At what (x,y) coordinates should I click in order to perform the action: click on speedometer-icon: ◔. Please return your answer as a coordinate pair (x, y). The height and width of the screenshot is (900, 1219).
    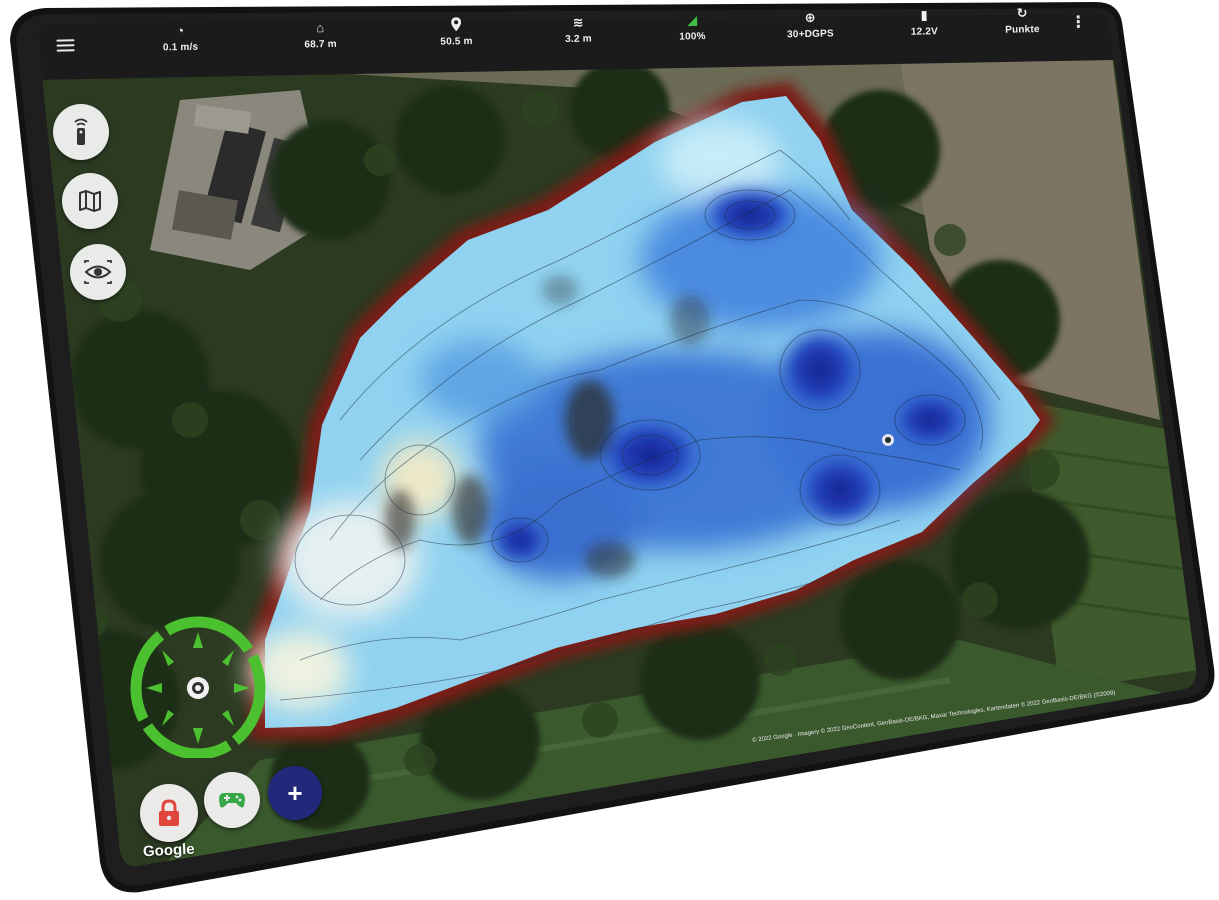
    Looking at the image, I should click on (180, 30).